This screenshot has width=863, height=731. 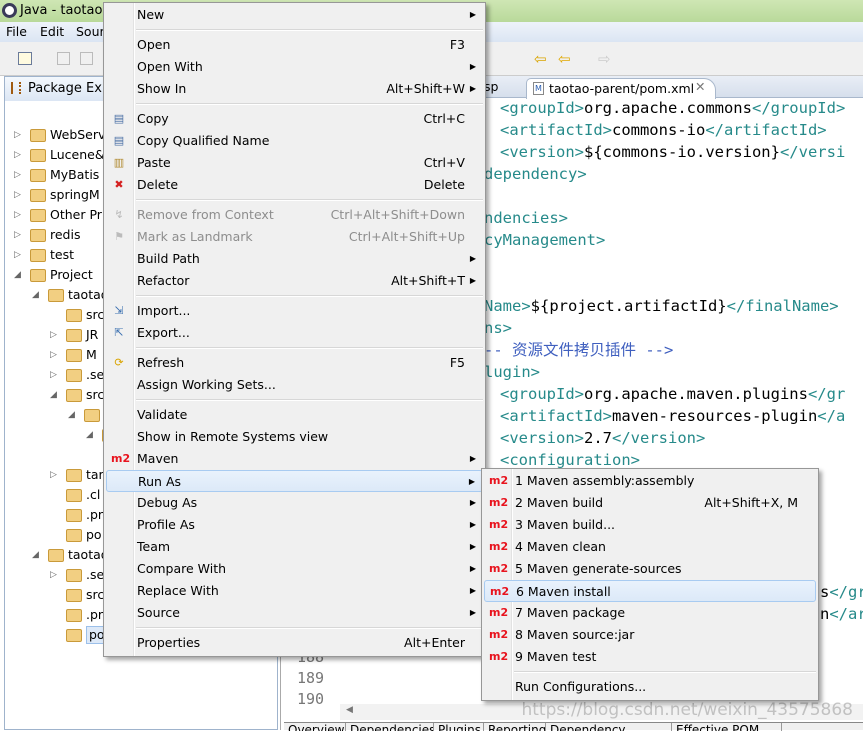 What do you see at coordinates (294, 281) in the screenshot?
I see `menu-item-refactor: Refactor Alt+Shift+T ▶` at bounding box center [294, 281].